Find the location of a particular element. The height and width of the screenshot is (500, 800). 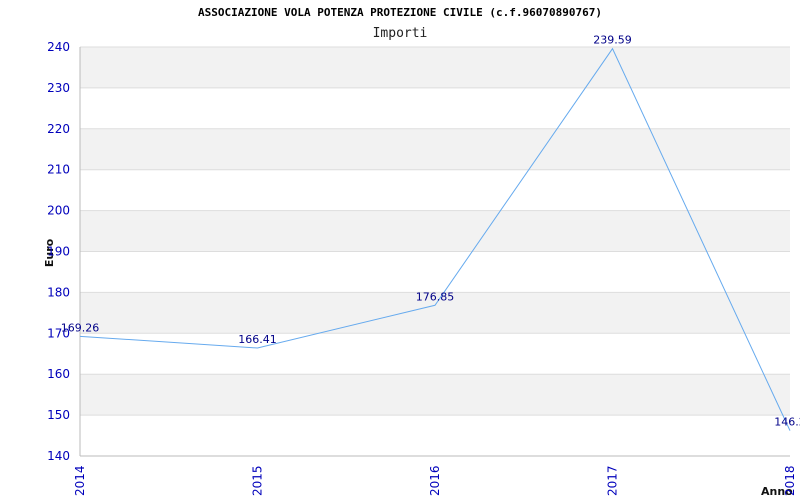

y-tick-label: 150 is located at coordinates (58, 415).